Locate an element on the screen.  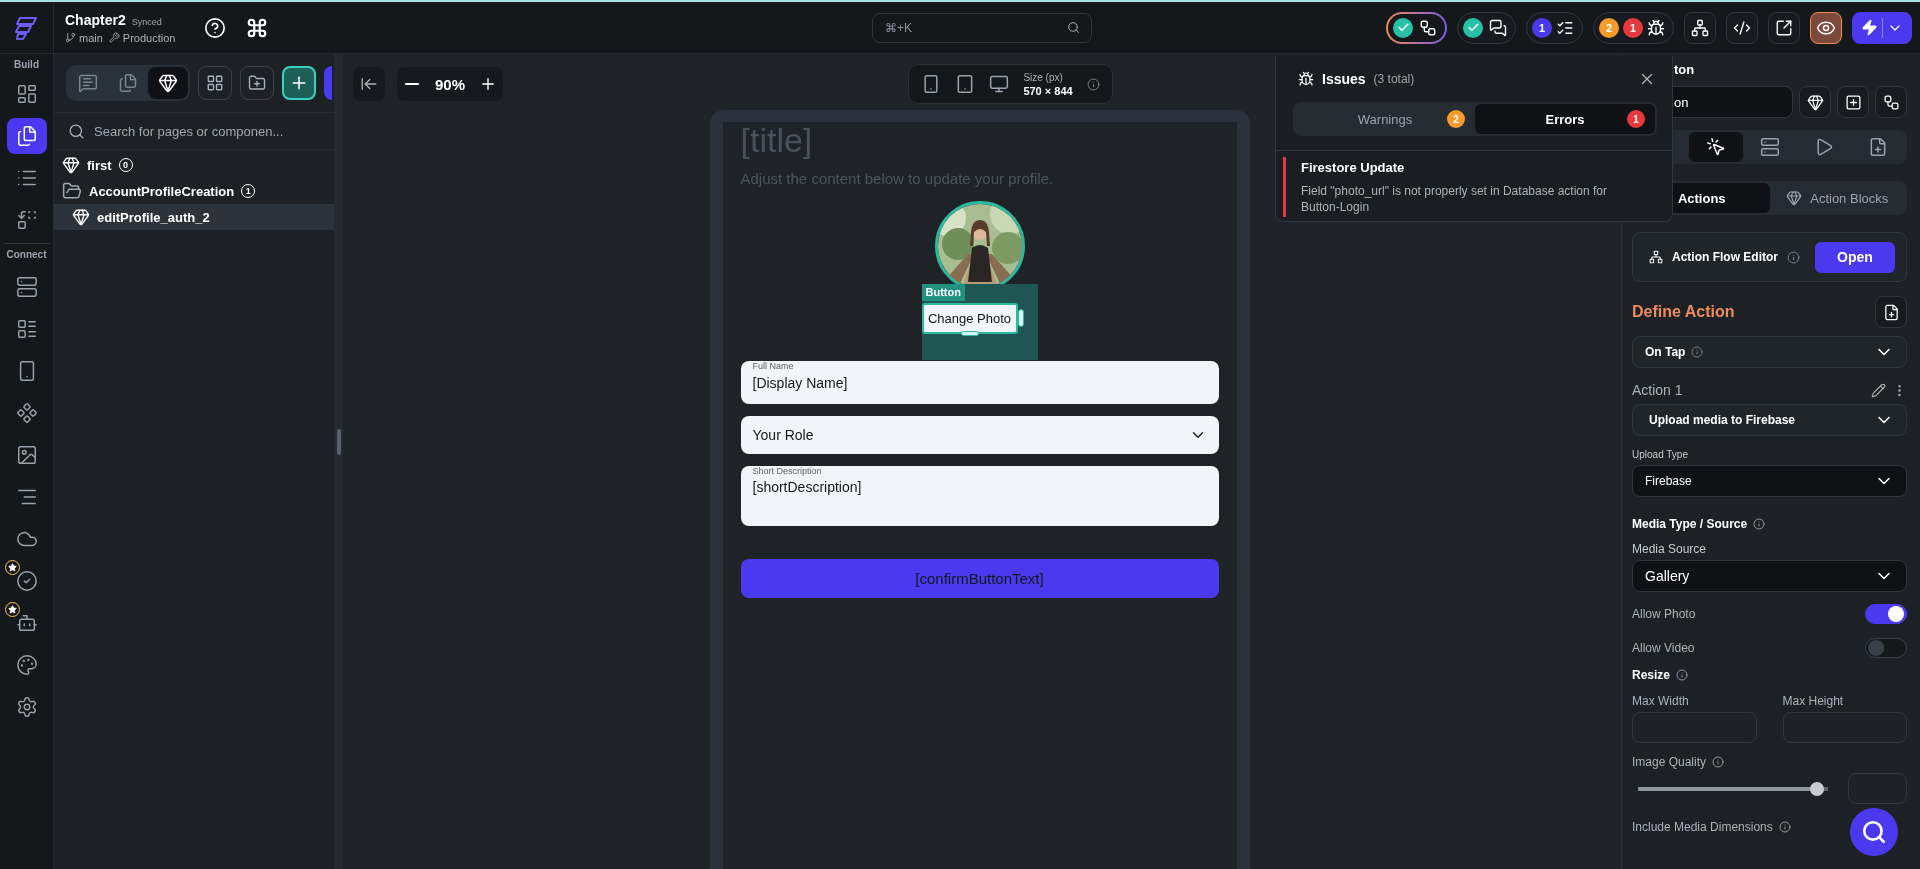
issues-tab: Warnings 2 is located at coordinates (1385, 119).